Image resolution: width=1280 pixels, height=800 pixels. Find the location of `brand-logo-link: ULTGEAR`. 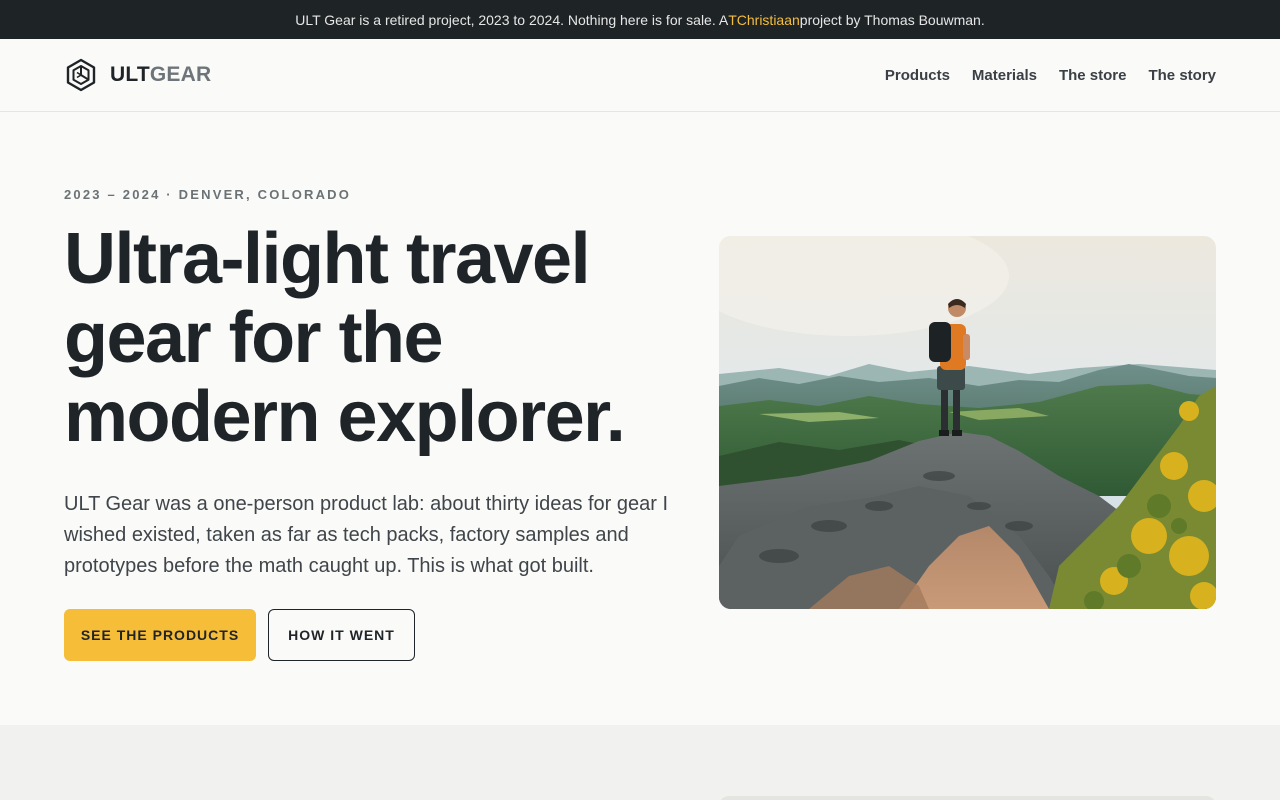

brand-logo-link: ULTGEAR is located at coordinates (137, 75).